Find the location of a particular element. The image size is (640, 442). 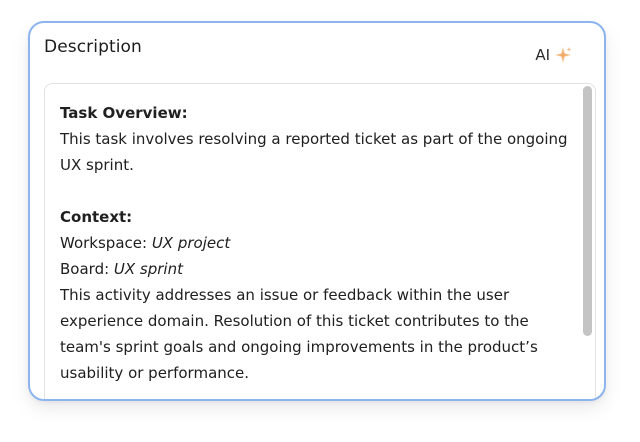

description-title: Description is located at coordinates (93, 47).